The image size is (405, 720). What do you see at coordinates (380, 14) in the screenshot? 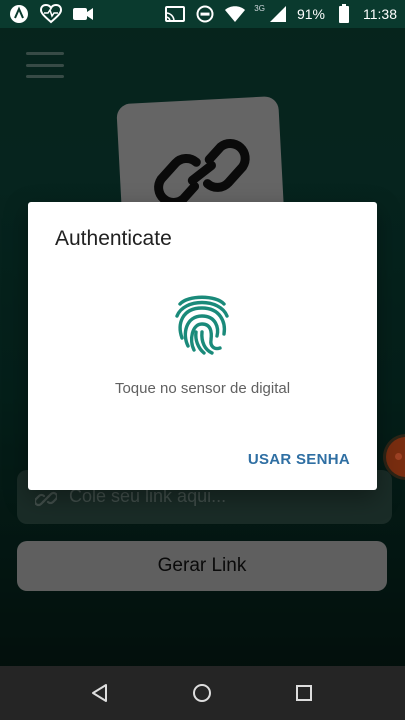
I see `clock: 11:38` at bounding box center [380, 14].